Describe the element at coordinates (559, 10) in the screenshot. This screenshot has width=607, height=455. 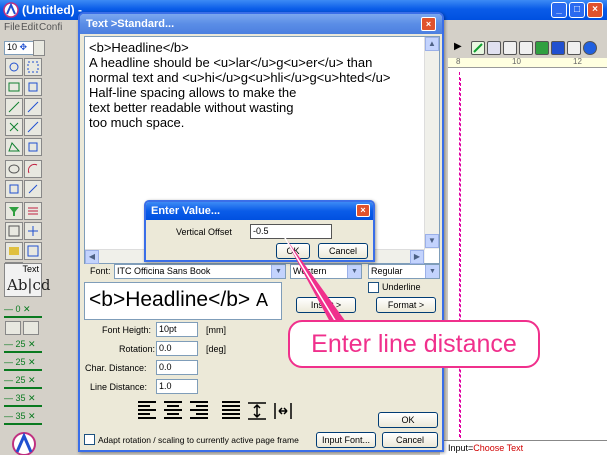
I see `minimize-button: _` at that location.